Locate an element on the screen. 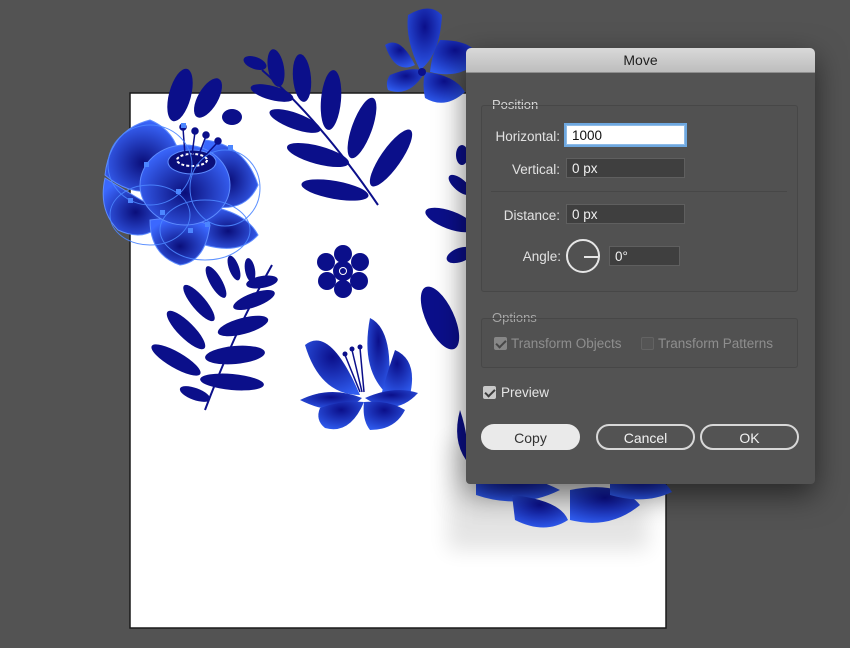  angle-input: 0° is located at coordinates (644, 256).